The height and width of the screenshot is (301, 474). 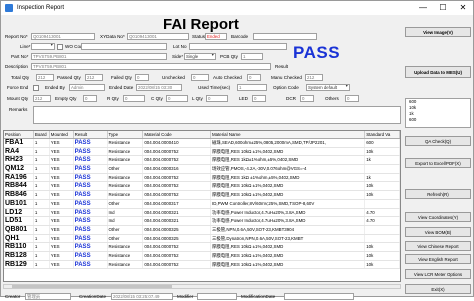 What do you see at coordinates (19, 203) in the screenshot?
I see `cell-position: UB101` at bounding box center [19, 203].